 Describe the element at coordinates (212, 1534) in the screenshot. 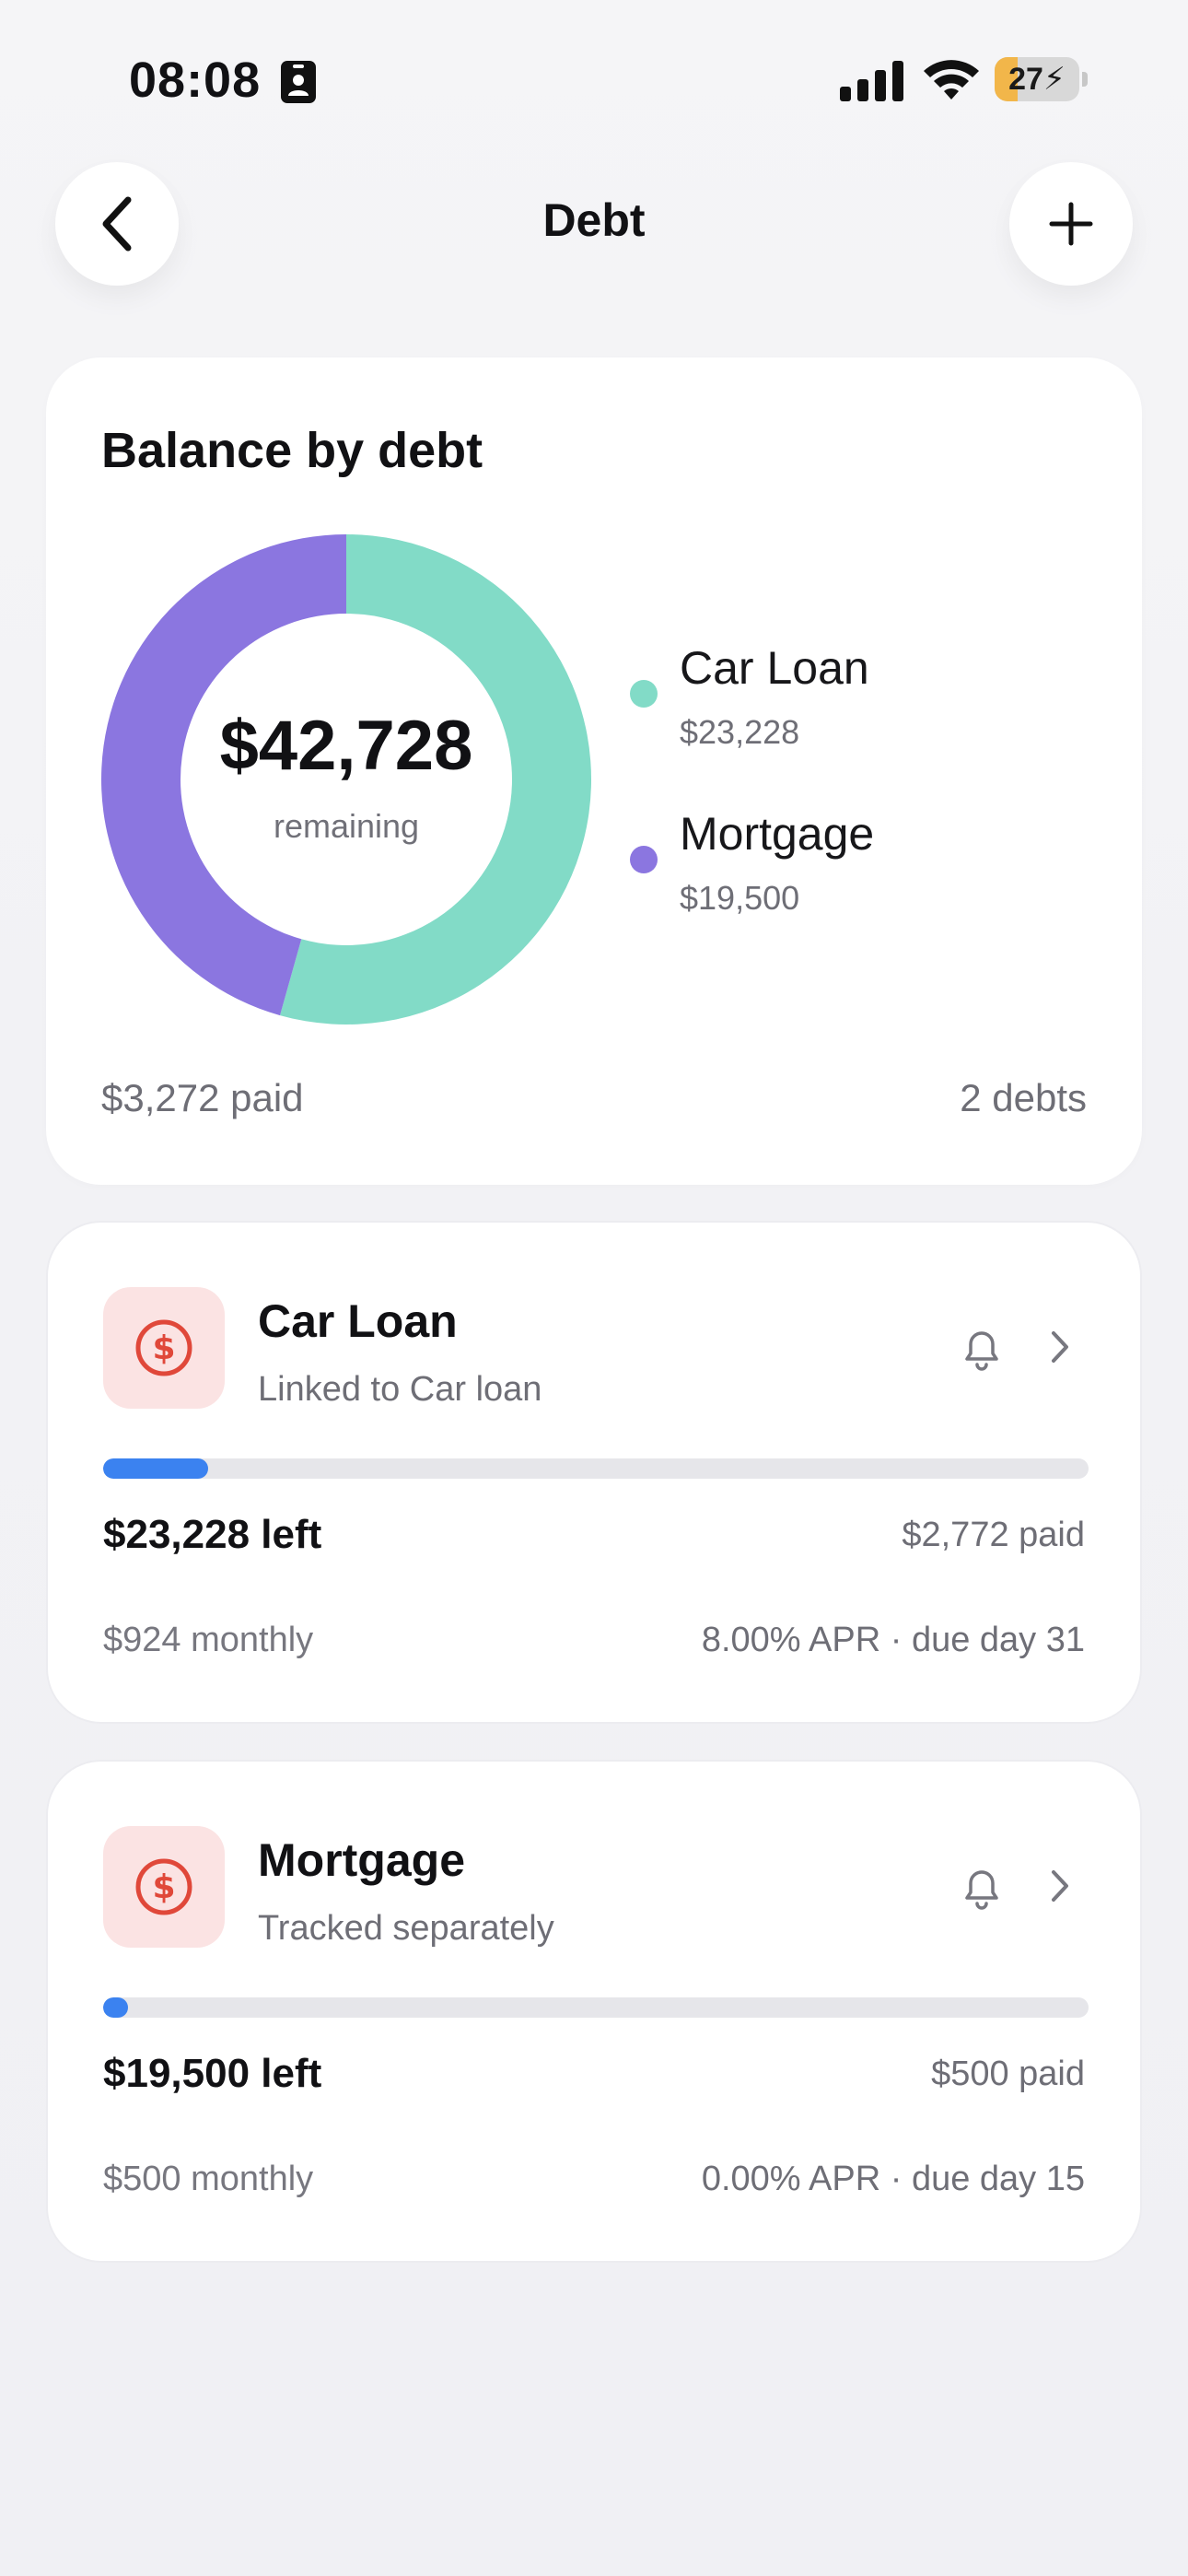

I see `debt-remaining: $23,228 left` at that location.